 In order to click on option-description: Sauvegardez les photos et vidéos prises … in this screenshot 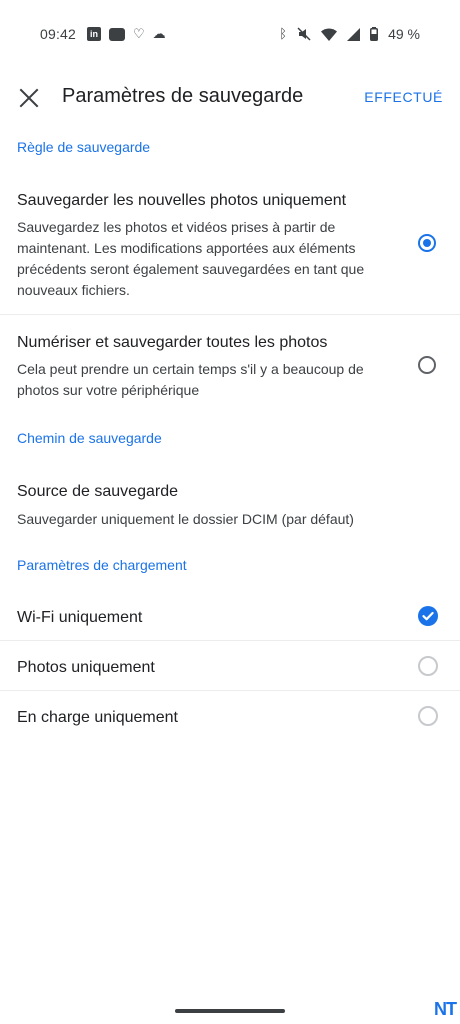, I will do `click(191, 258)`.